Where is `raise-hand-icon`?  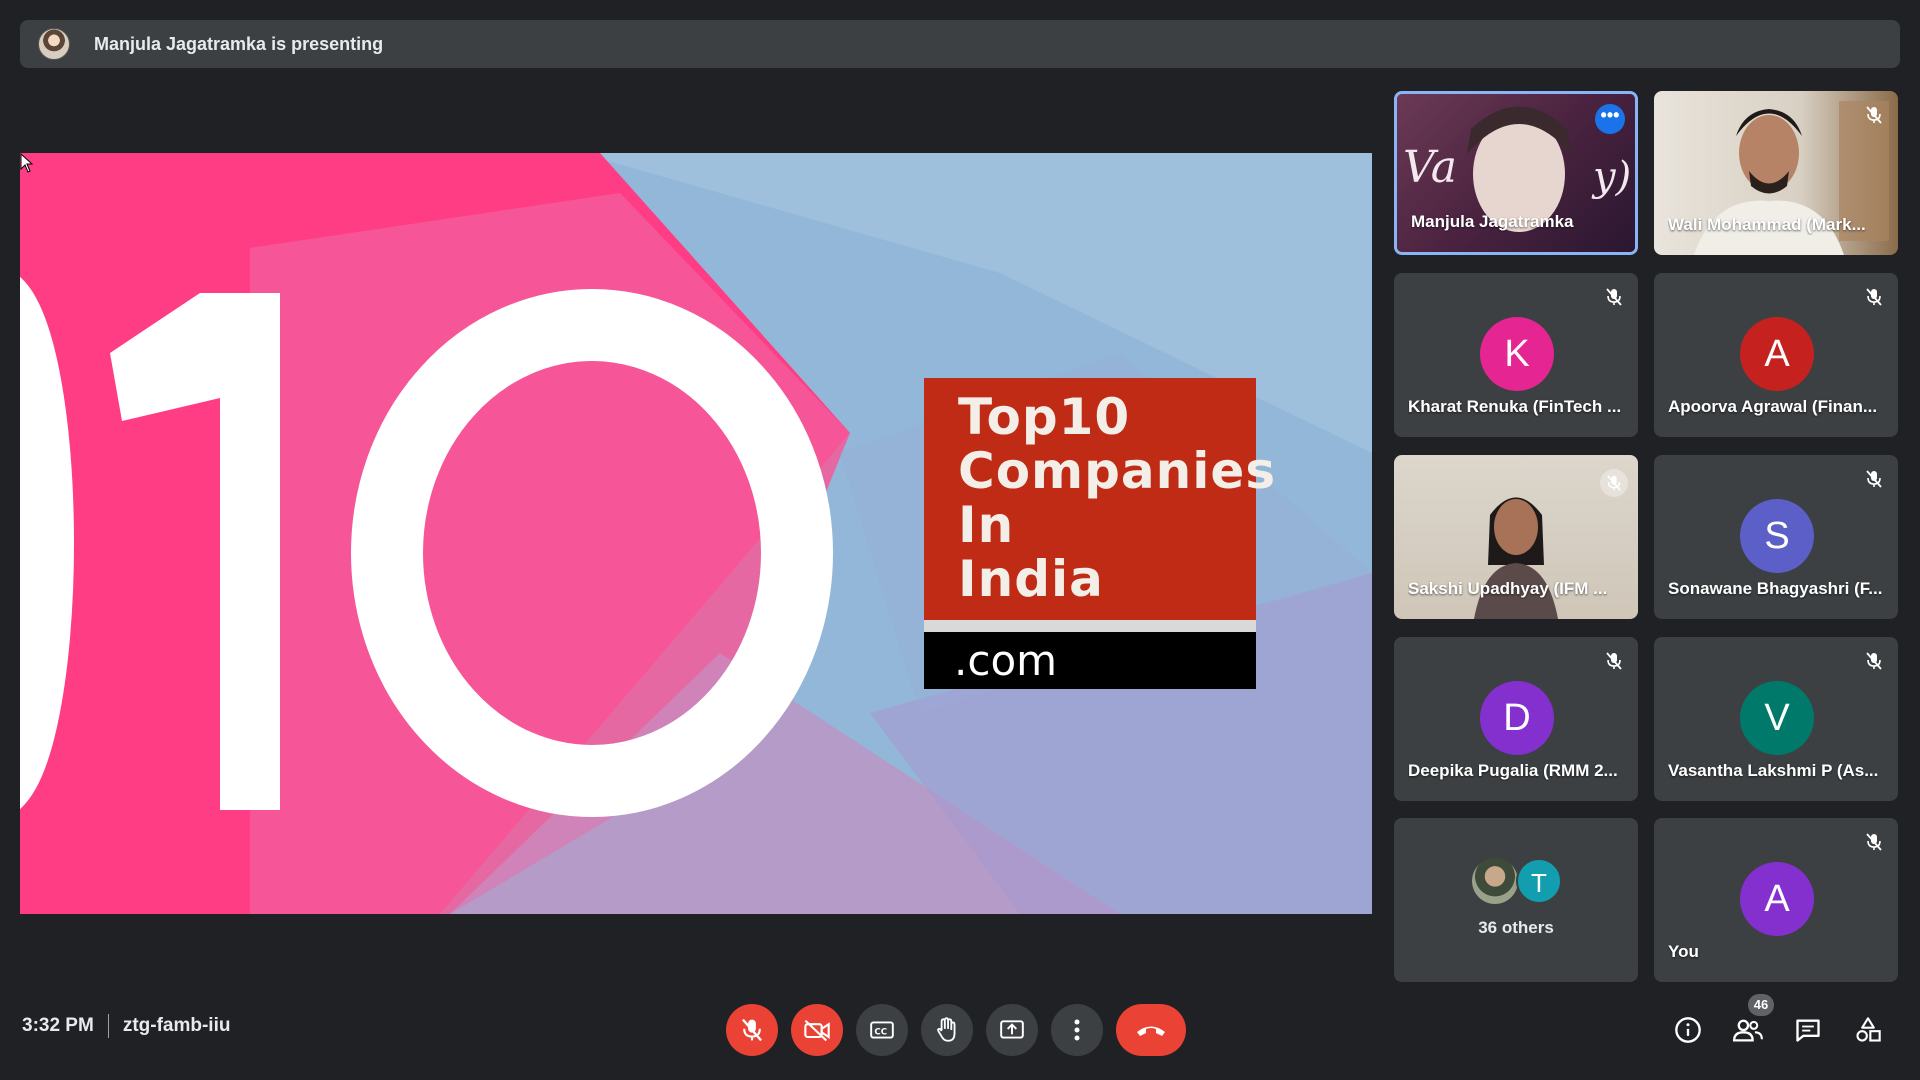
raise-hand-icon is located at coordinates (946, 1029).